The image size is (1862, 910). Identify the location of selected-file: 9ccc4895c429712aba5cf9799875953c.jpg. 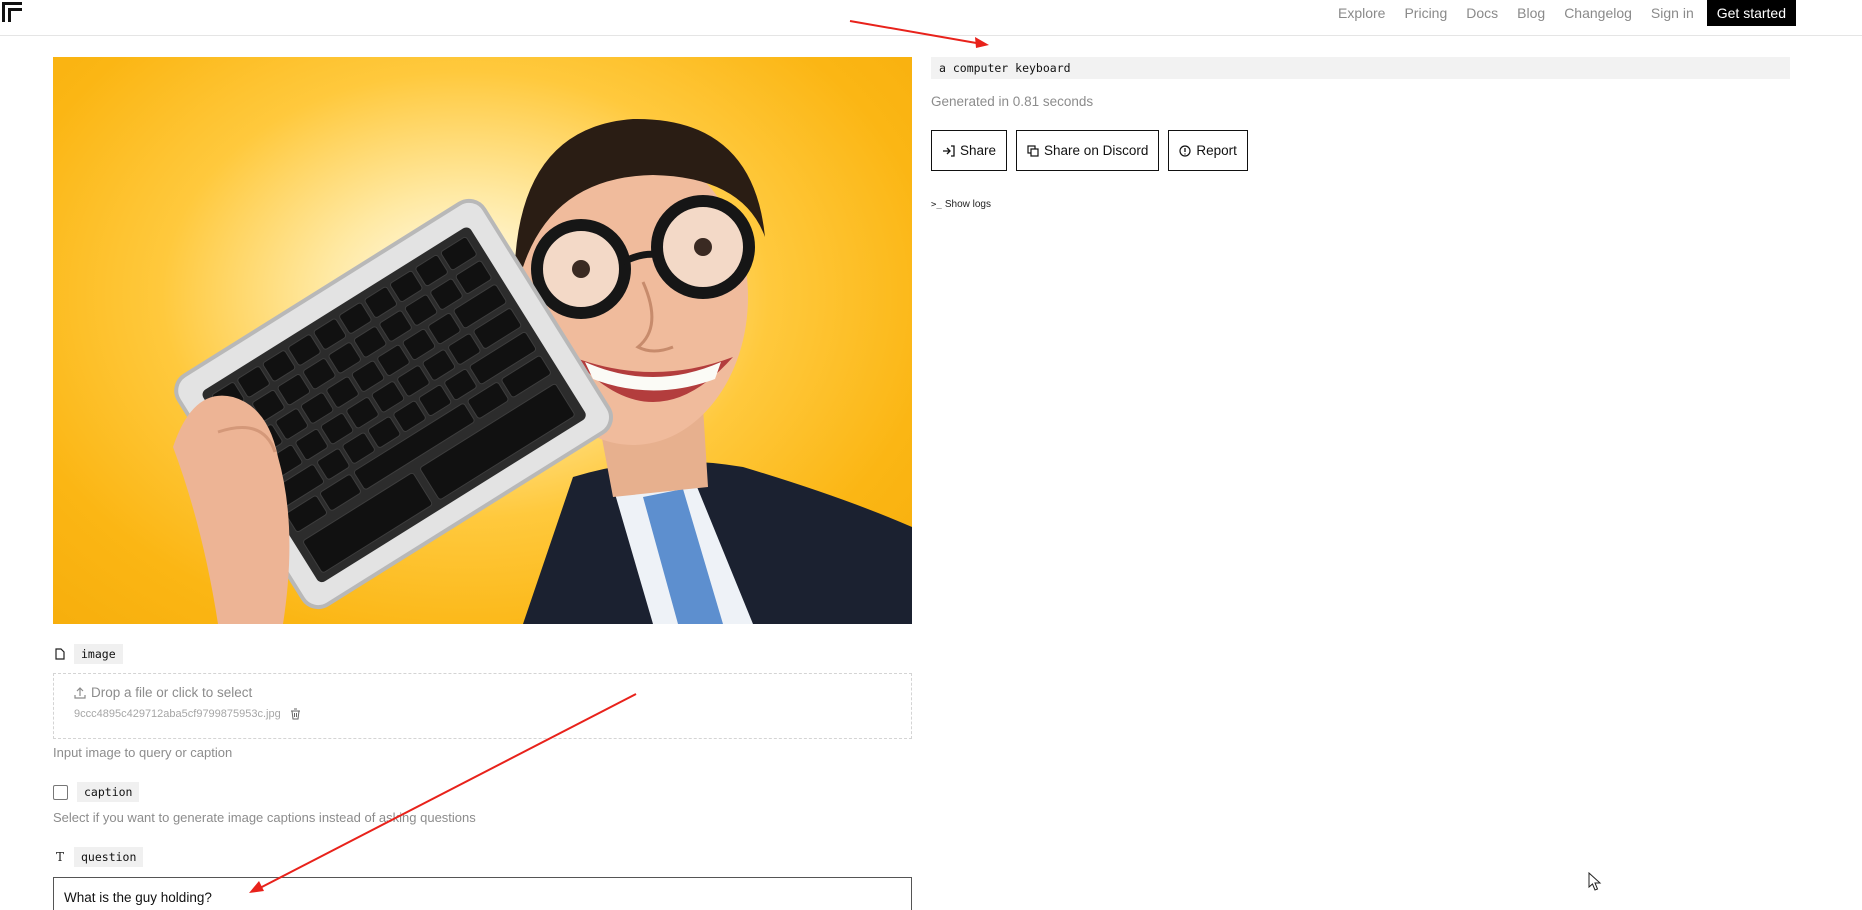
(187, 714).